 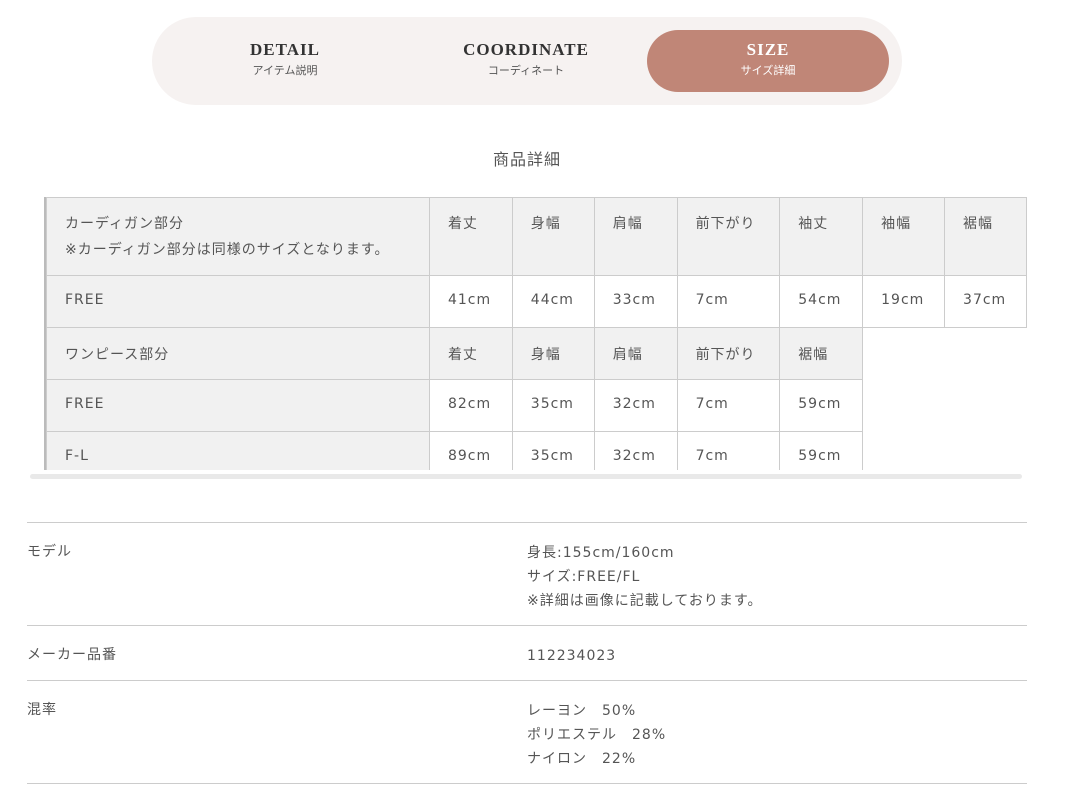 I want to click on detail-value: 112234023, so click(x=571, y=656).